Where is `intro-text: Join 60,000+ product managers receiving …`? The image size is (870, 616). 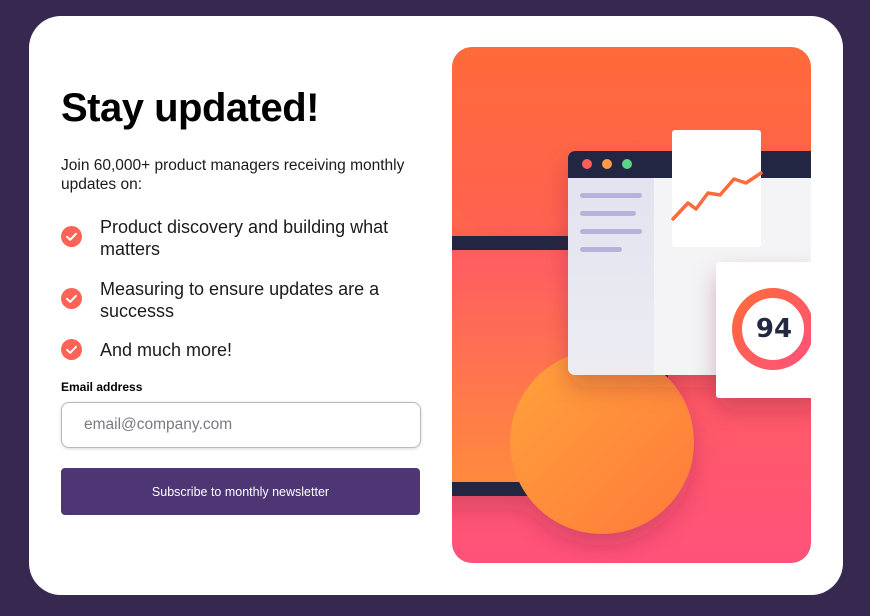 intro-text: Join 60,000+ product managers receiving … is located at coordinates (233, 175).